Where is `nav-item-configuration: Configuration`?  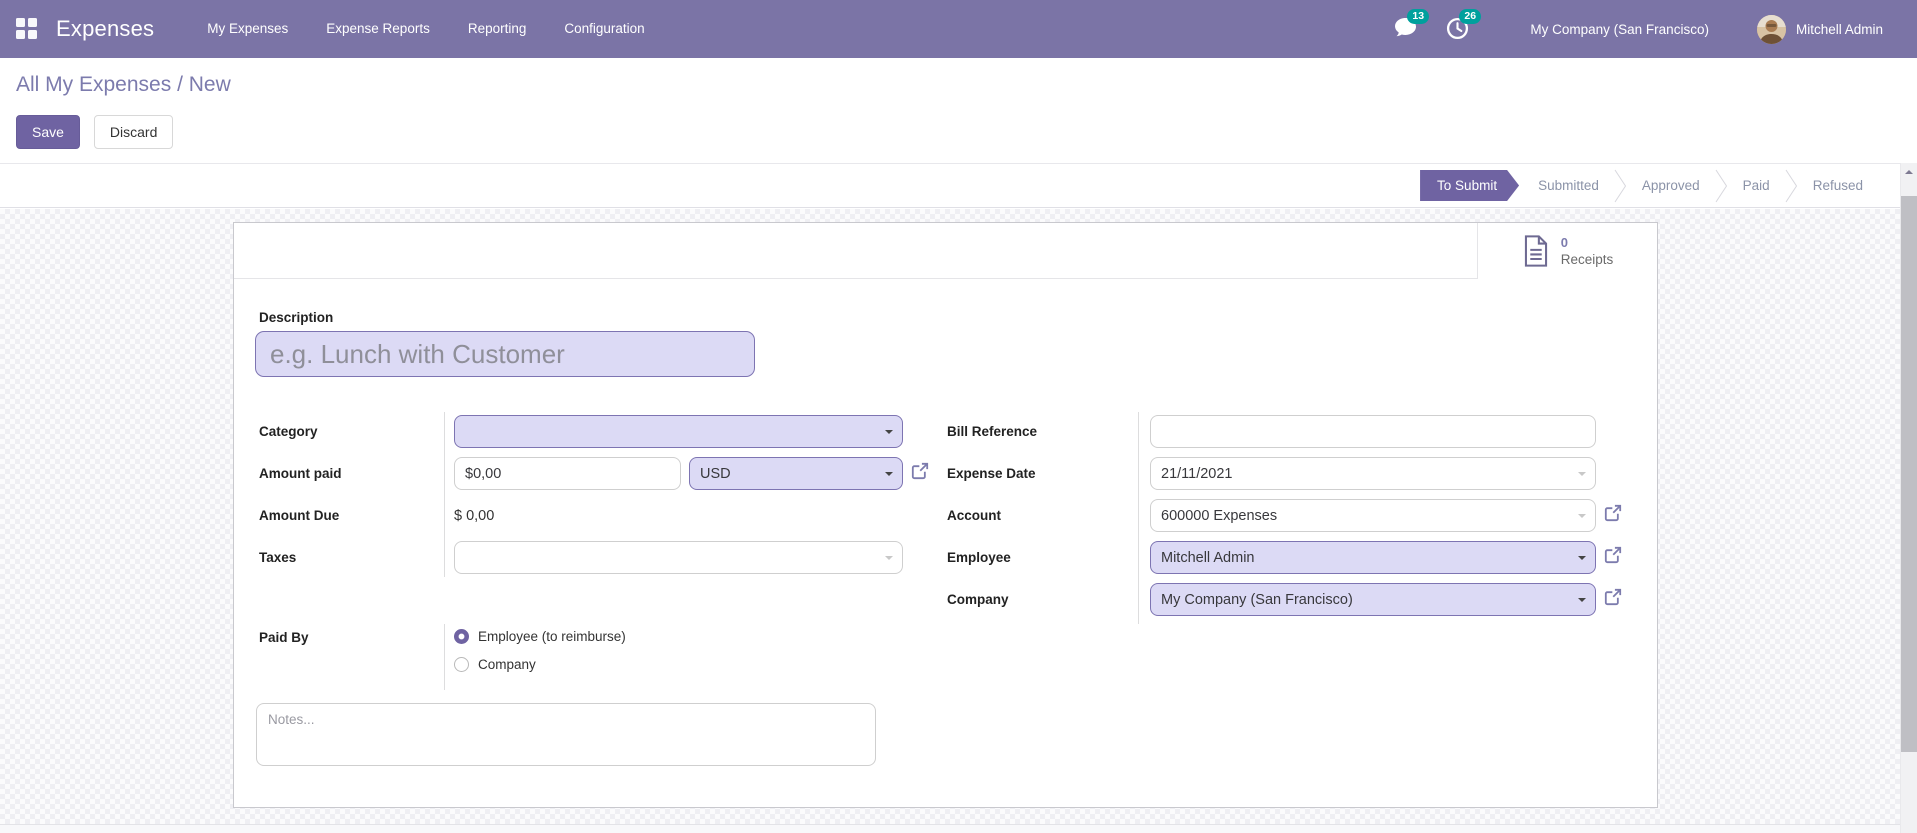 nav-item-configuration: Configuration is located at coordinates (604, 29).